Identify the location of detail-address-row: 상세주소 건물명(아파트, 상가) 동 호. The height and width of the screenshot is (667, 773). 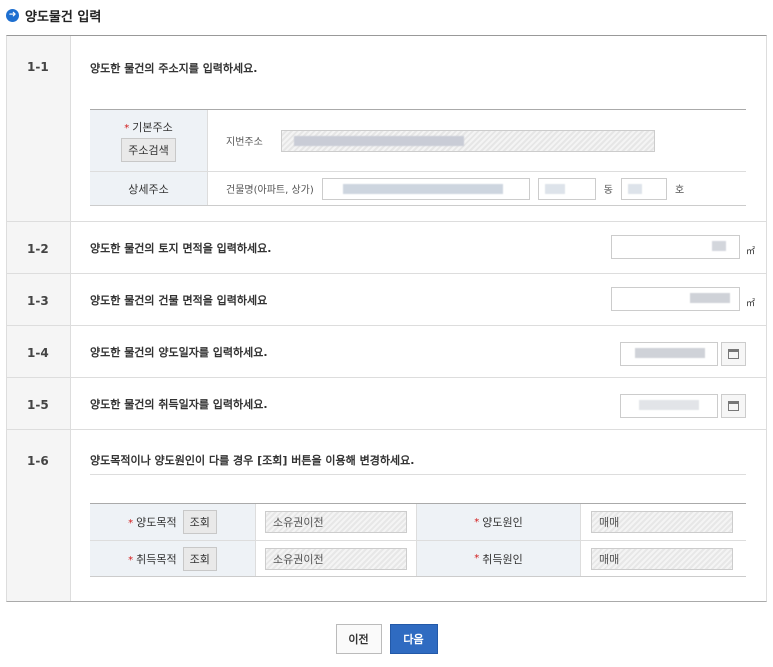
(418, 188).